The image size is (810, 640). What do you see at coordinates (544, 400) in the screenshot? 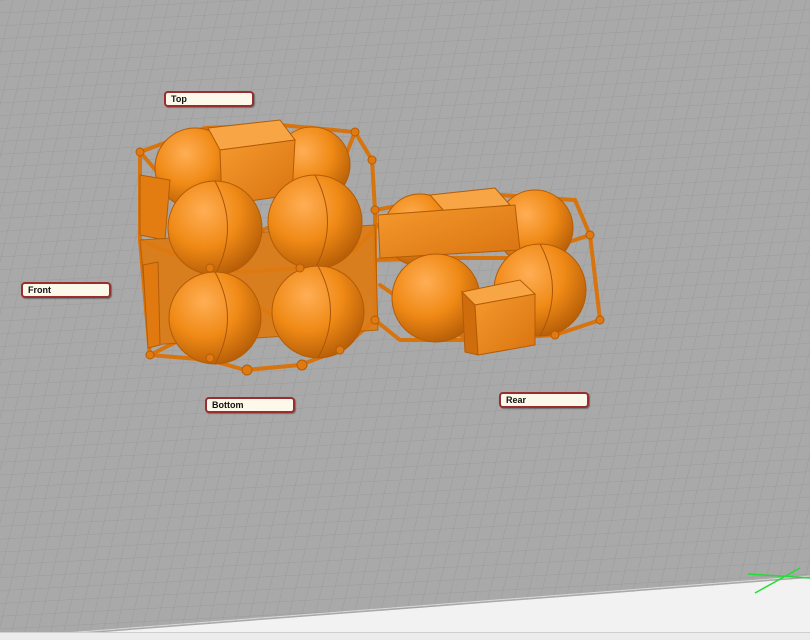
I see `view-label-rear: Rear` at bounding box center [544, 400].